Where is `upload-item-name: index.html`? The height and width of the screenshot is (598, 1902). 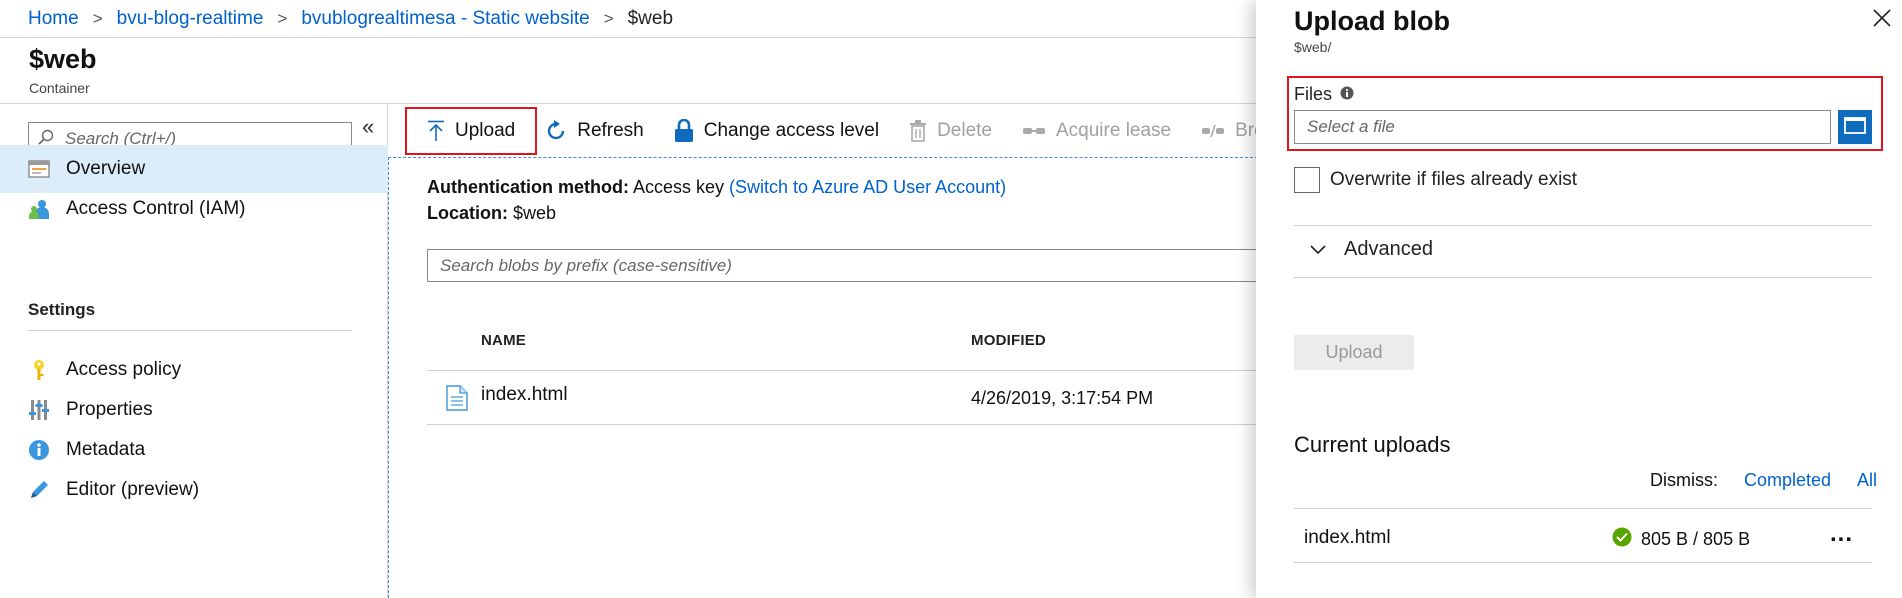 upload-item-name: index.html is located at coordinates (1347, 537).